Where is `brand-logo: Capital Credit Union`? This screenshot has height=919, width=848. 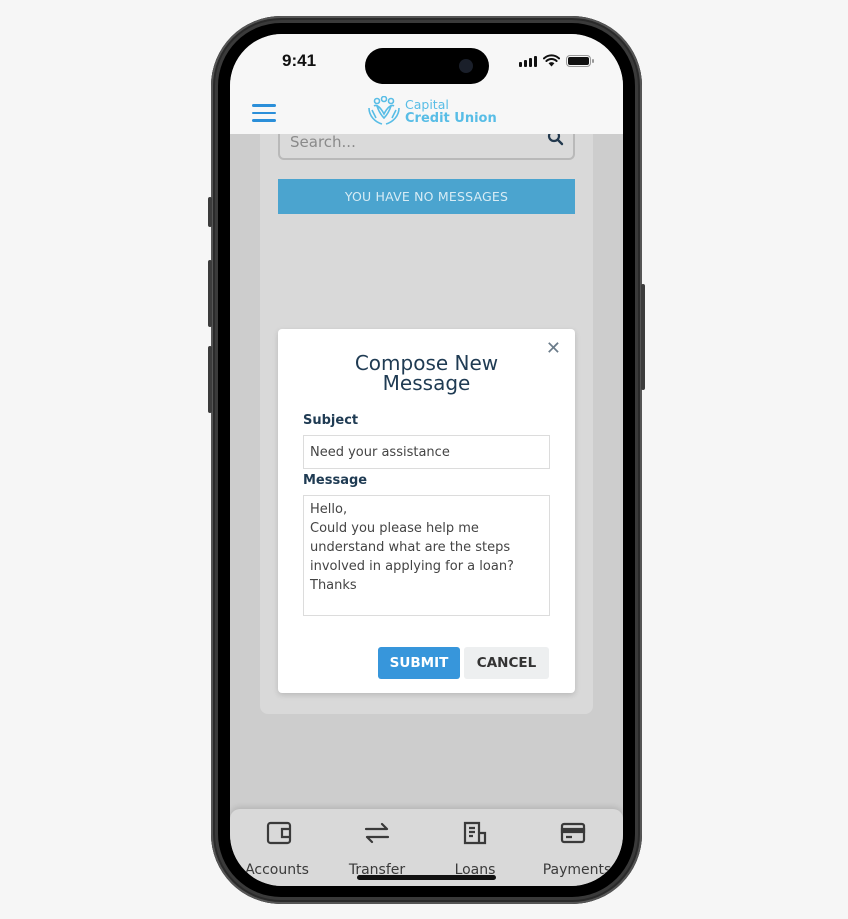 brand-logo: Capital Credit Union is located at coordinates (432, 112).